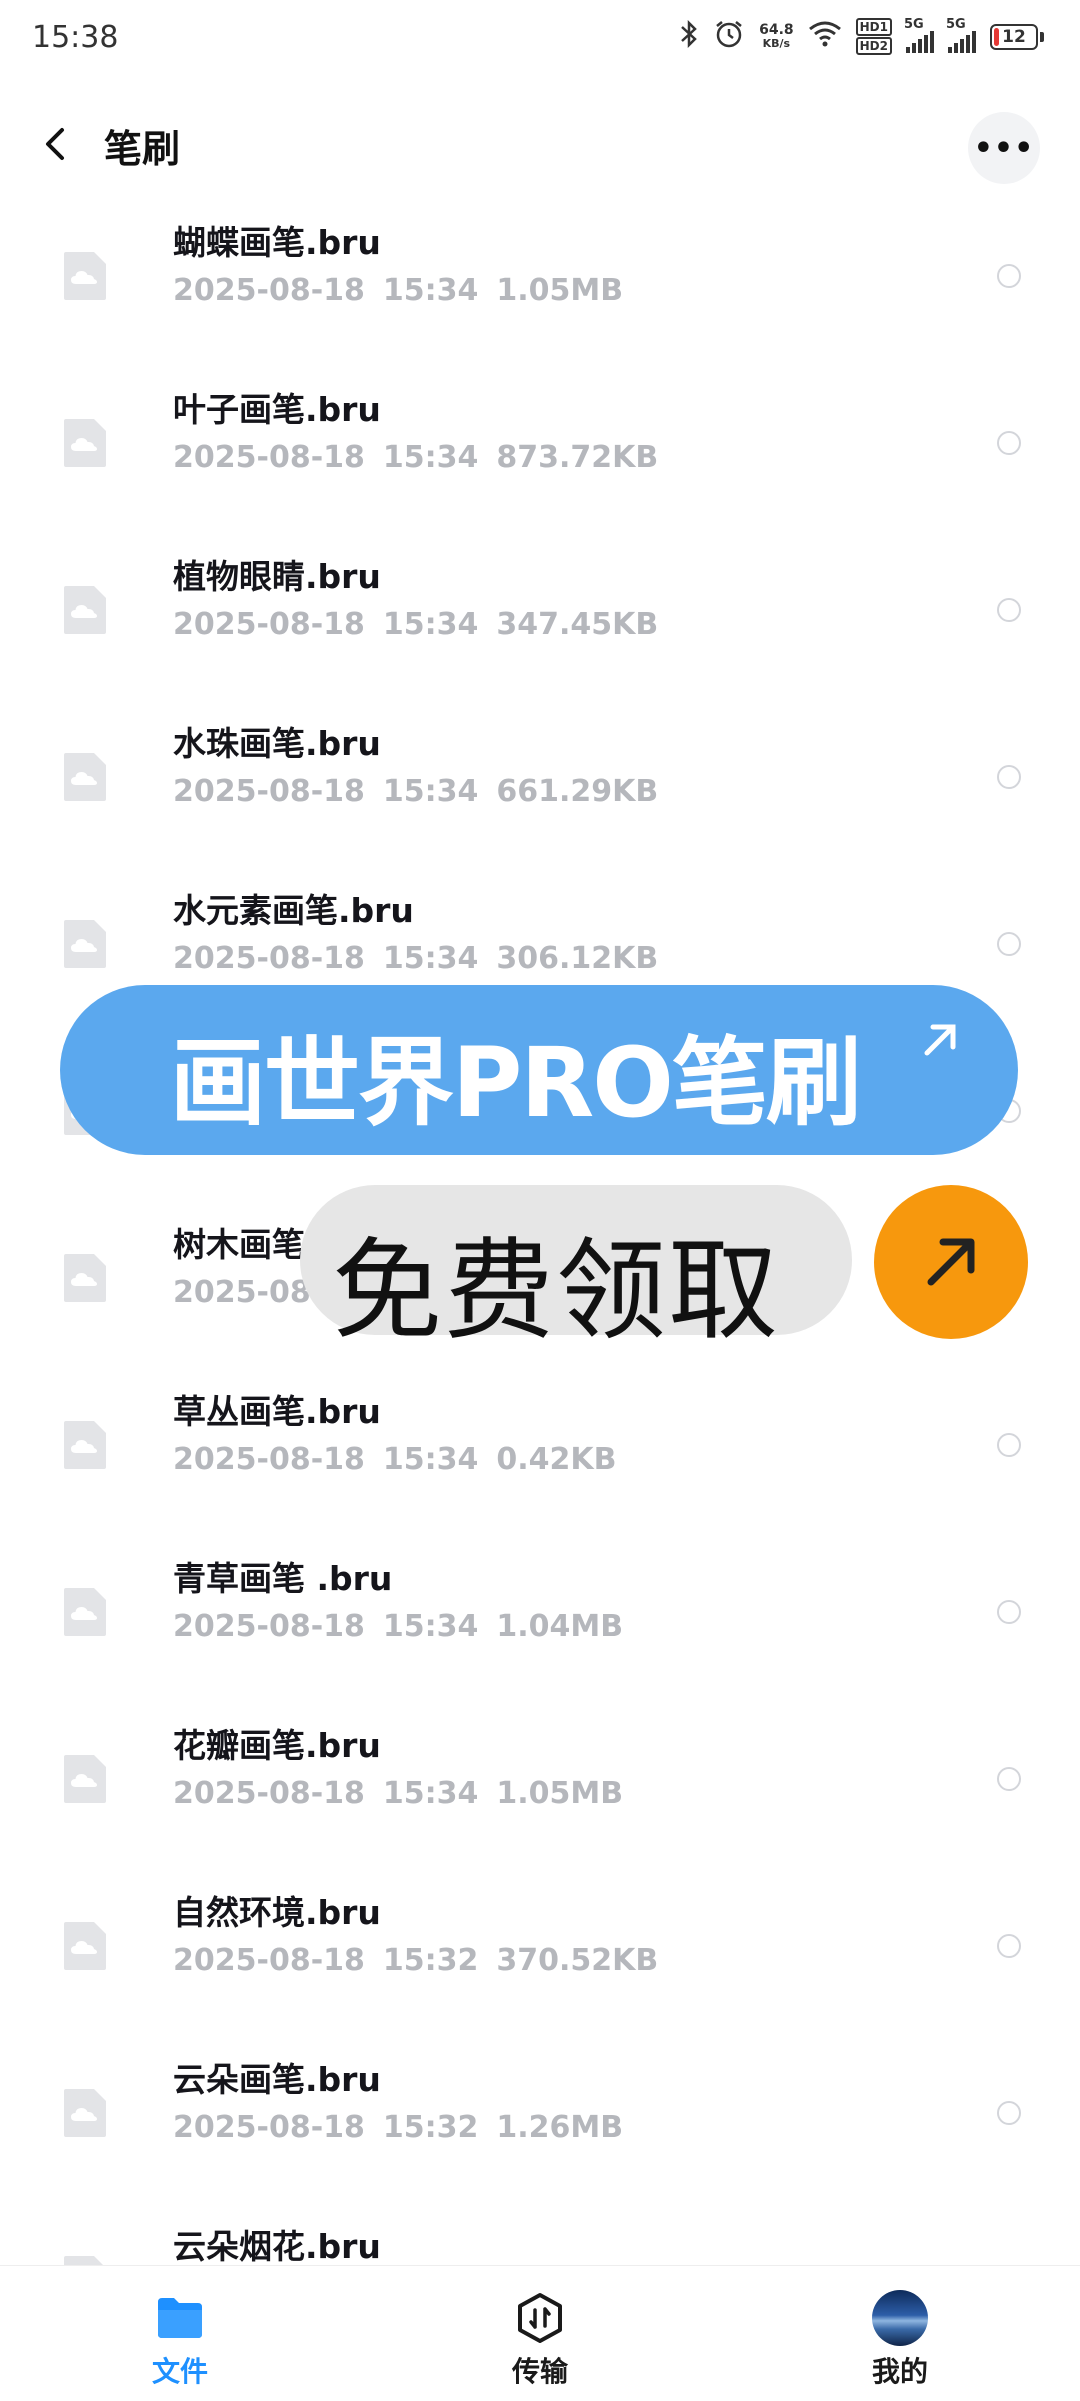 The width and height of the screenshot is (1080, 2401). What do you see at coordinates (277, 409) in the screenshot?
I see `file-name: 叶子画笔.bru` at bounding box center [277, 409].